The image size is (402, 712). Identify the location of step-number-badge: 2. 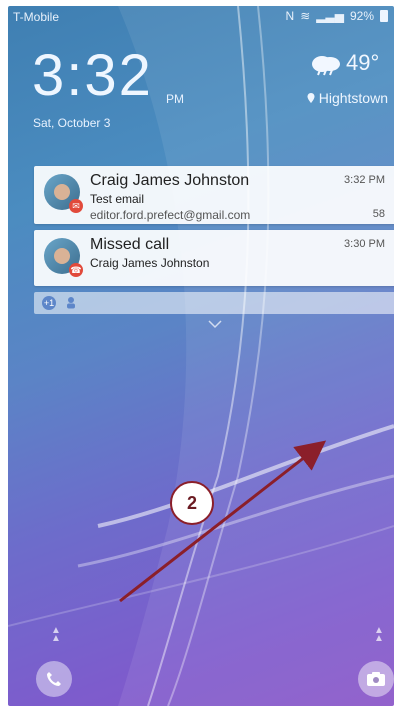
(192, 503).